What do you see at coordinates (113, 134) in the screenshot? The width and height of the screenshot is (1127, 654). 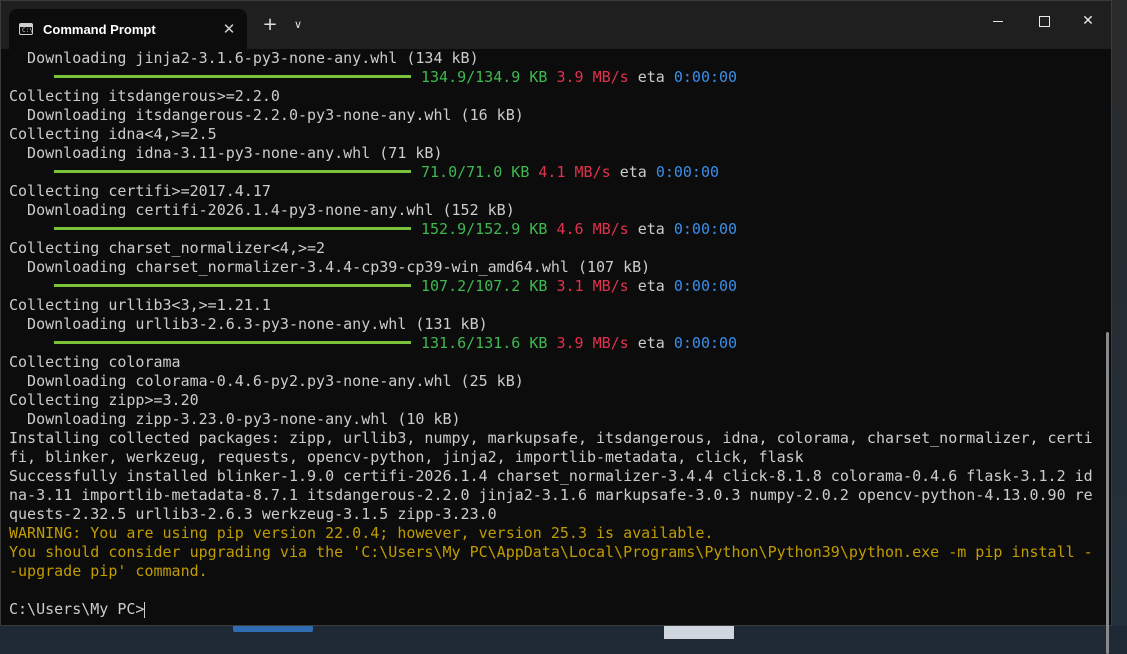 I see `output-text: Collecting idna<4,>=2.5` at bounding box center [113, 134].